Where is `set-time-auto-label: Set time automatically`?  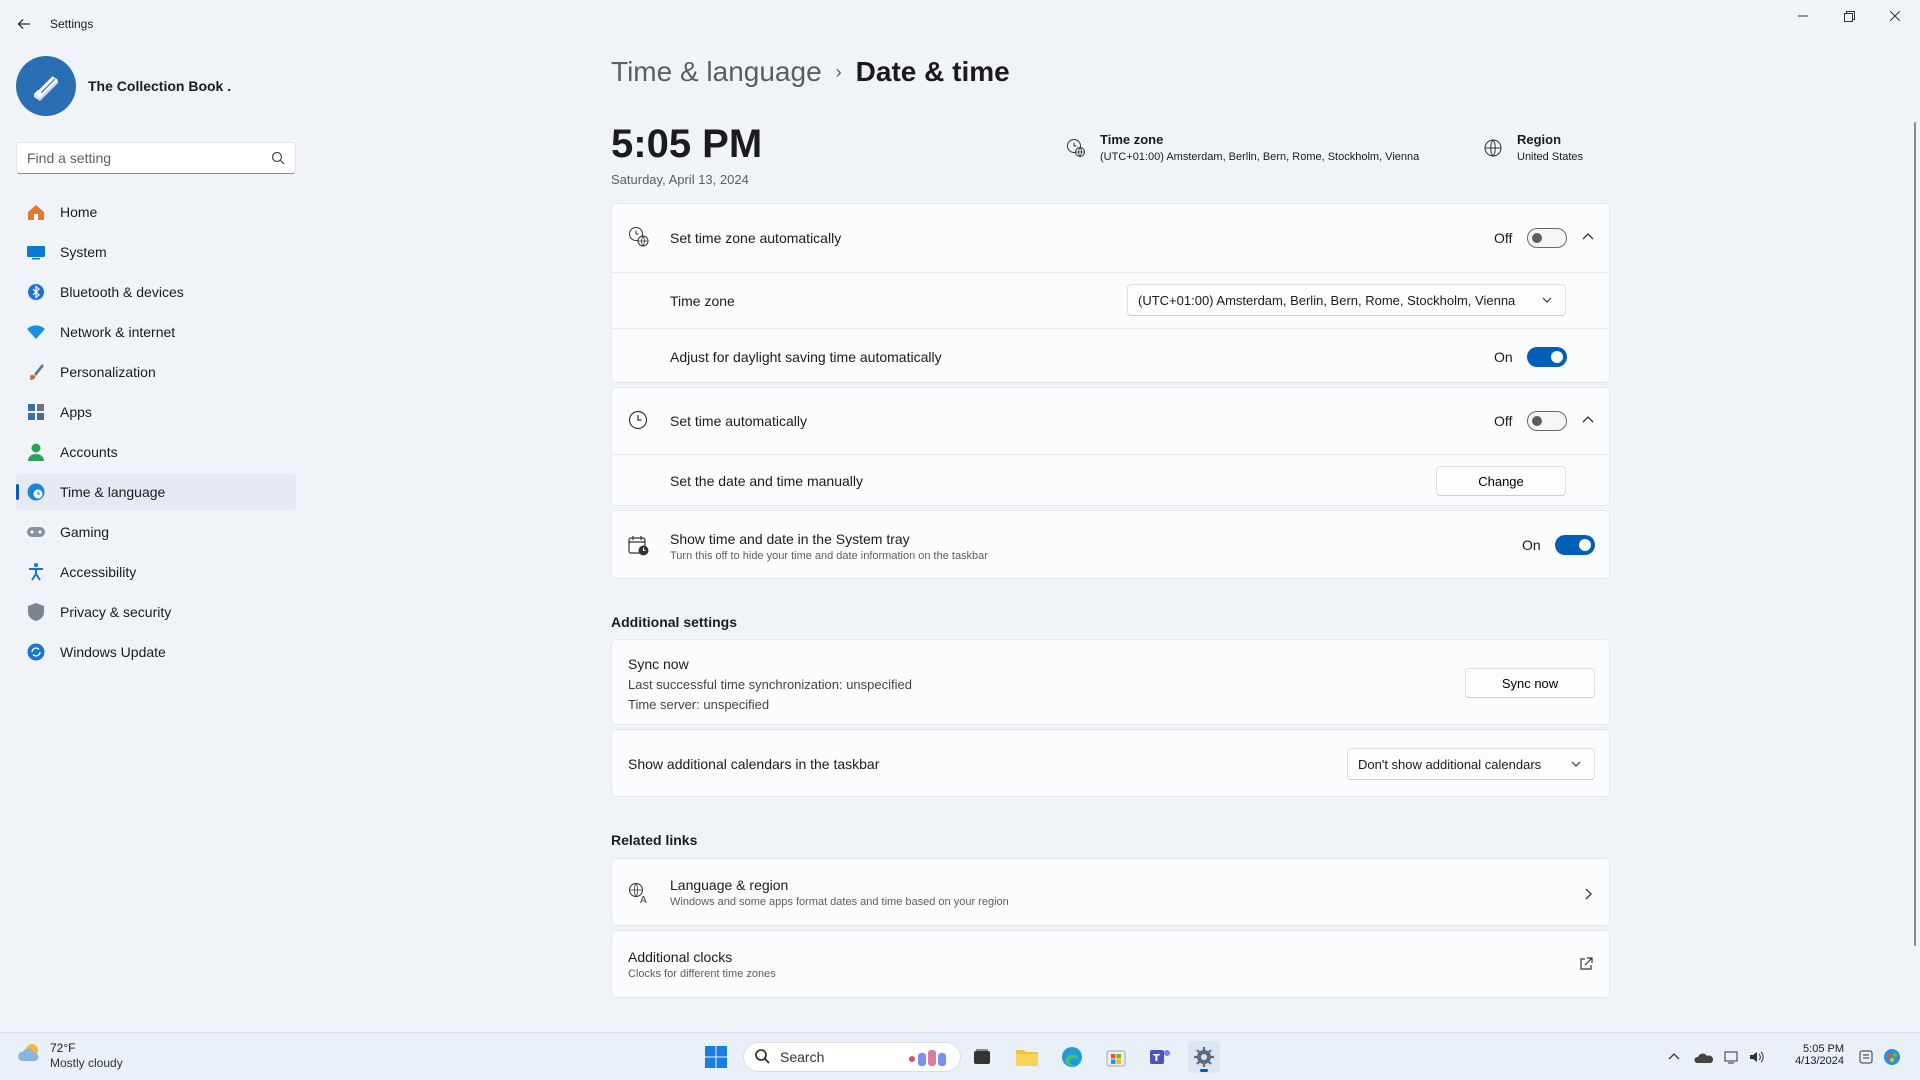 set-time-auto-label: Set time automatically is located at coordinates (738, 421).